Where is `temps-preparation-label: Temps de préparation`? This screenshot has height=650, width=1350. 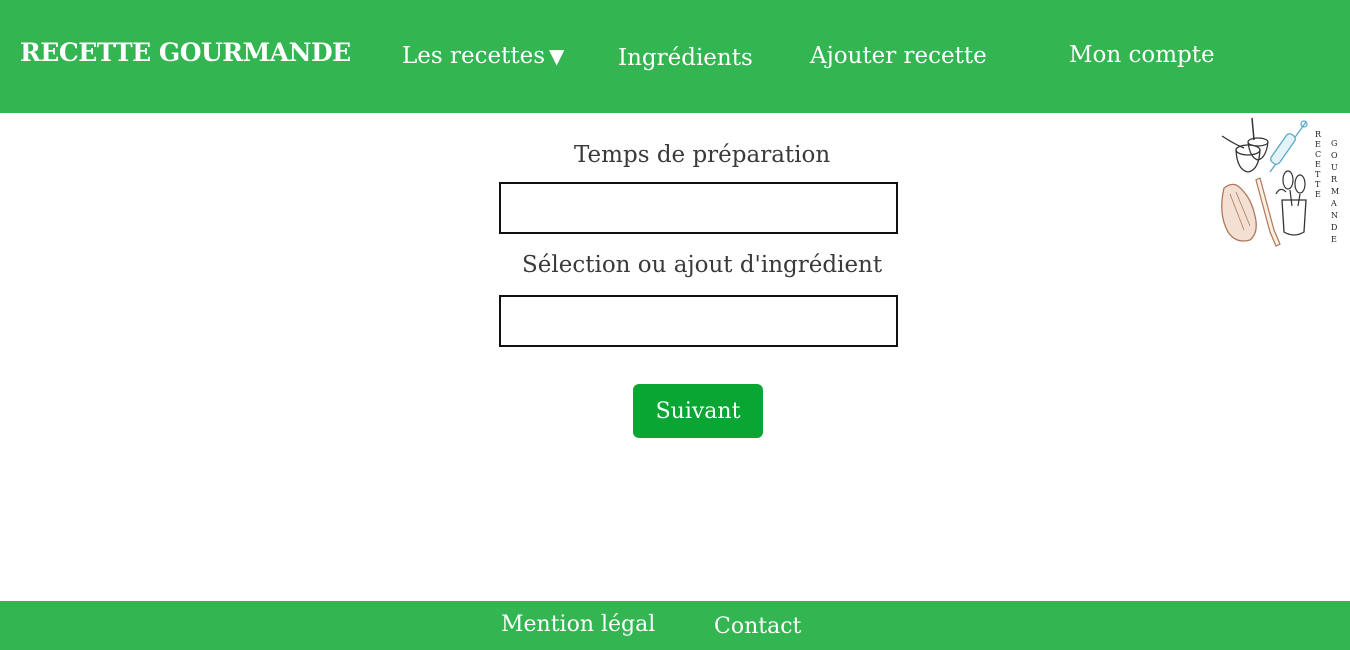
temps-preparation-label: Temps de préparation is located at coordinates (702, 155).